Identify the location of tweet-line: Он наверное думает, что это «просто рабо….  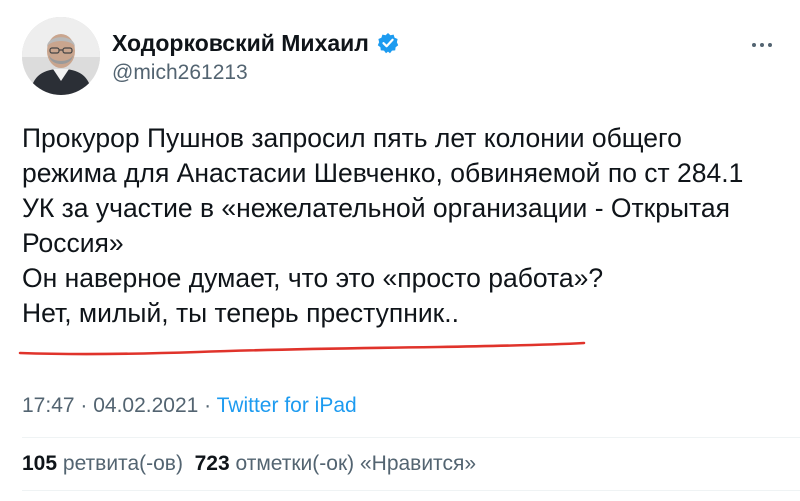
(313, 278).